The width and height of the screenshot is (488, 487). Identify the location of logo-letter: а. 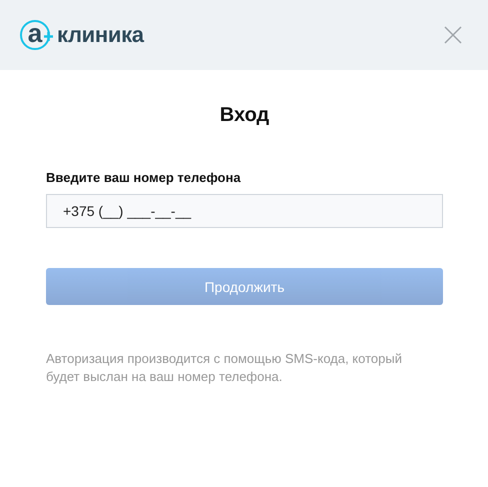
(35, 33).